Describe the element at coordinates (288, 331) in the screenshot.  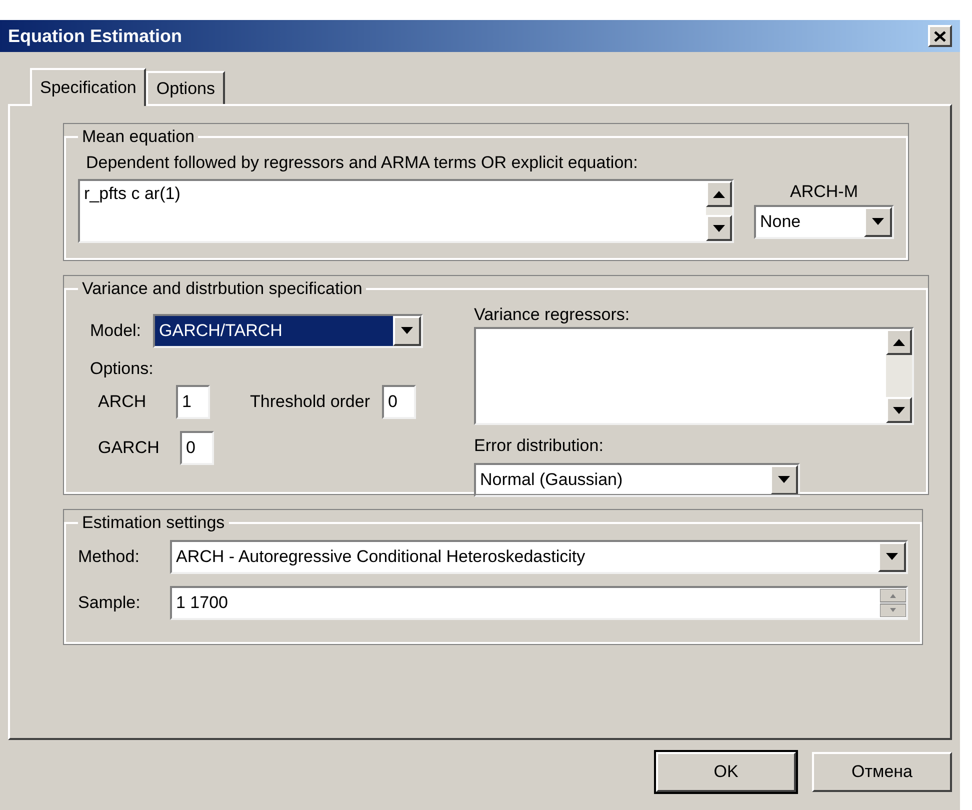
I see `dropdown: GARCH/TARCH` at that location.